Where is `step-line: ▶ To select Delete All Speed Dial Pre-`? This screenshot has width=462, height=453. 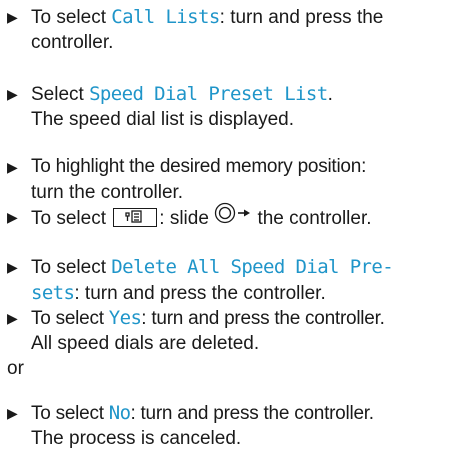 step-line: ▶ To select Delete All Speed Dial Pre- is located at coordinates (233, 267).